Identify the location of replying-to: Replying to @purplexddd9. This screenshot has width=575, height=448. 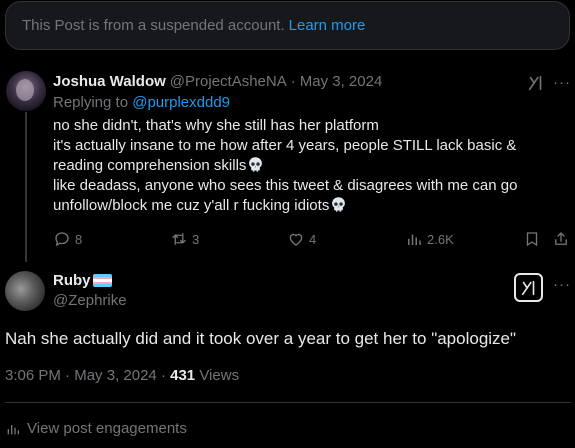
(310, 103).